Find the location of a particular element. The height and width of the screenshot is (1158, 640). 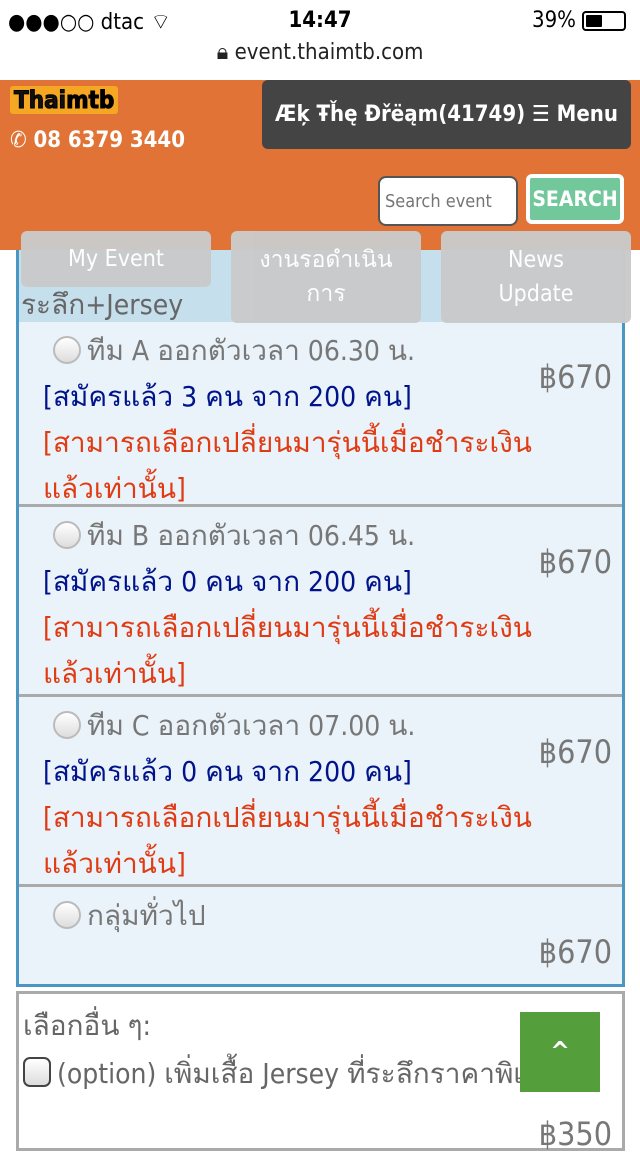

nav-pending: งานรอดำเนินการ is located at coordinates (326, 277).